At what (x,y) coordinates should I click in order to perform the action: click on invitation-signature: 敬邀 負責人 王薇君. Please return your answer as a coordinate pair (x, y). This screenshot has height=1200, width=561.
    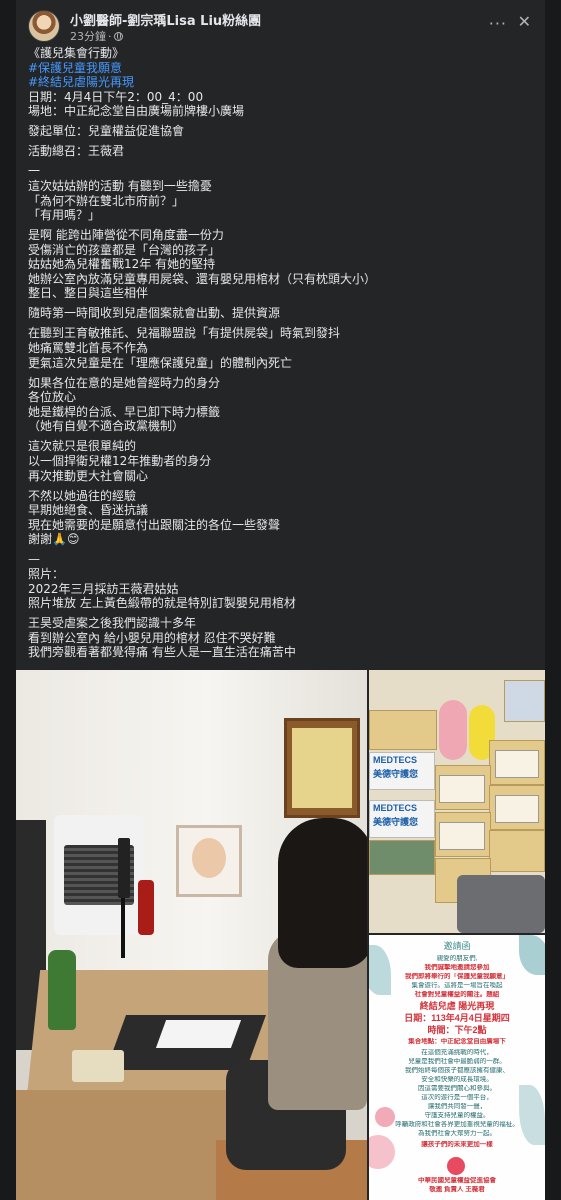
    Looking at the image, I should click on (457, 1189).